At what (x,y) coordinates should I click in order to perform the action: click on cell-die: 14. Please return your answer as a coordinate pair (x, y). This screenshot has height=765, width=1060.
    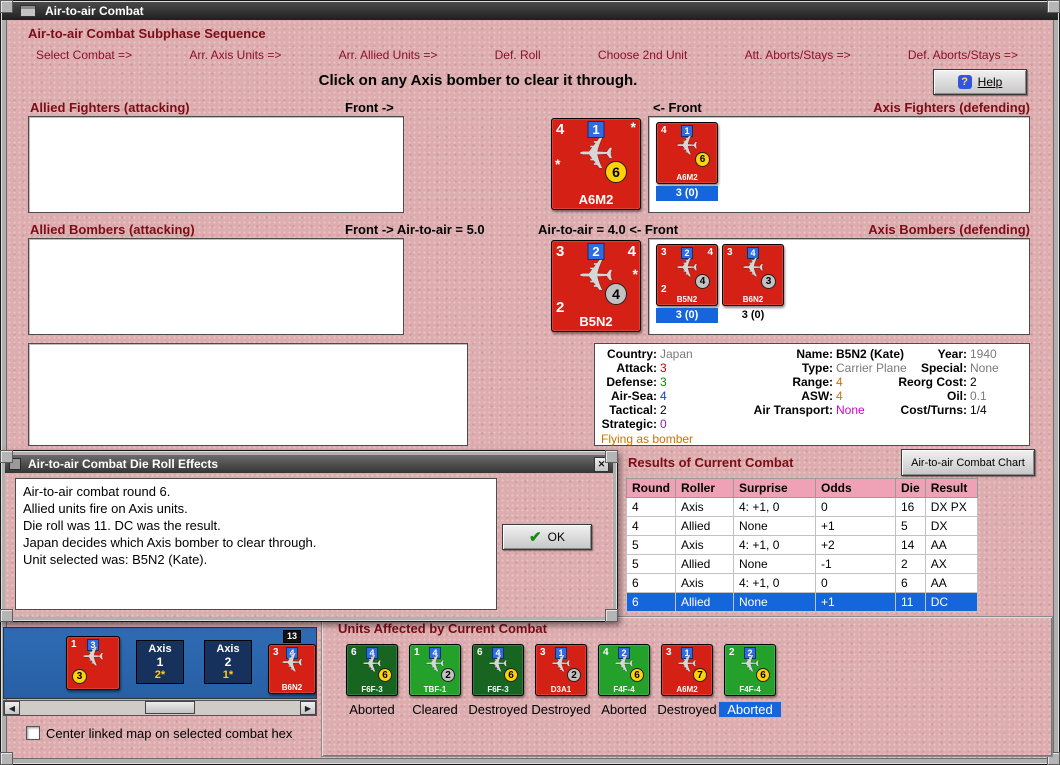
    Looking at the image, I should click on (910, 545).